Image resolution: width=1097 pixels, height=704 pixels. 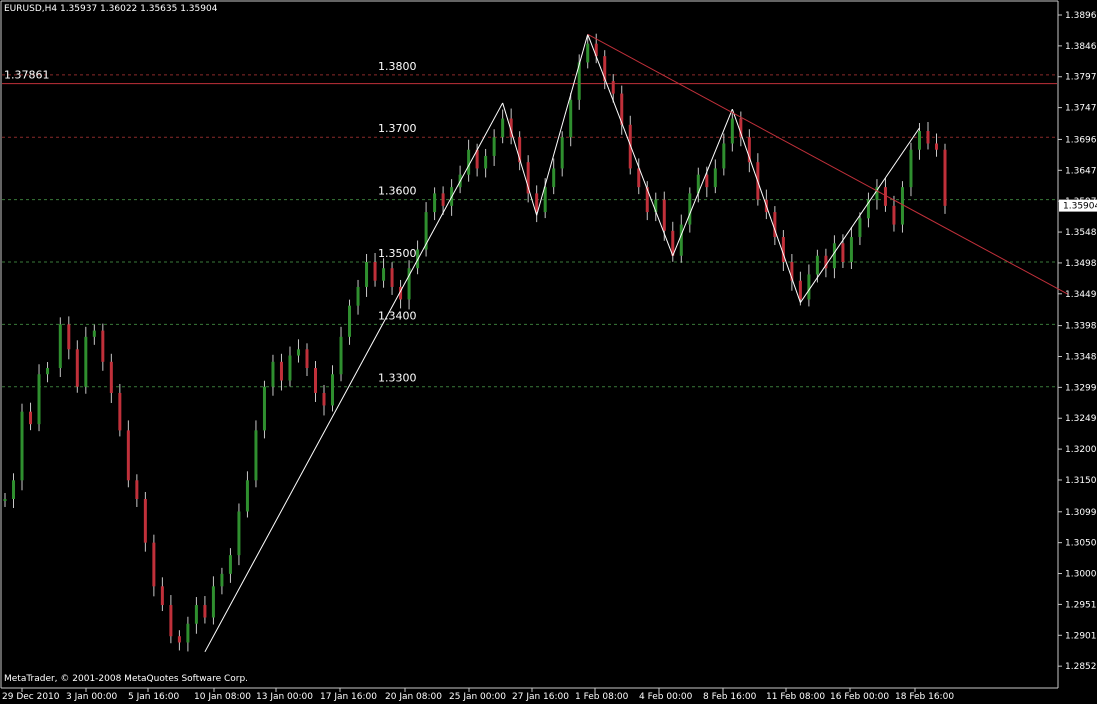 I want to click on x-tick-label-11: 8 Feb 16:00, so click(x=730, y=697).